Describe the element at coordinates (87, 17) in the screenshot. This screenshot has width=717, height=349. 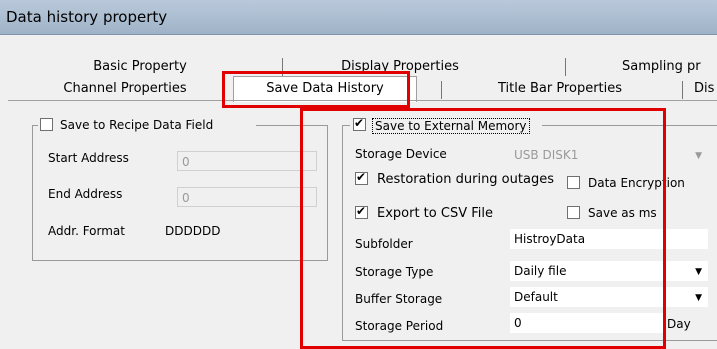
I see `window-title: Data history property` at that location.